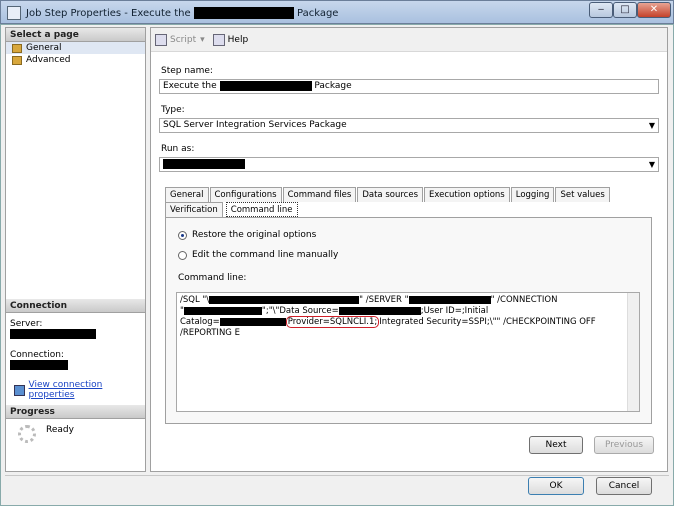  I want to click on step-name-label: Step name:, so click(187, 71).